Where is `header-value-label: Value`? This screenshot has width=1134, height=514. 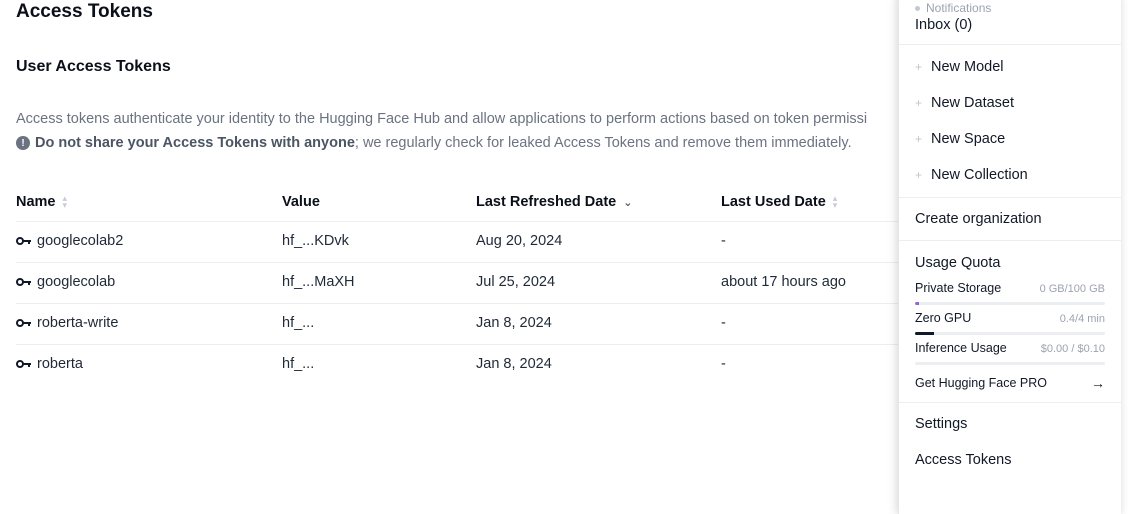 header-value-label: Value is located at coordinates (301, 202).